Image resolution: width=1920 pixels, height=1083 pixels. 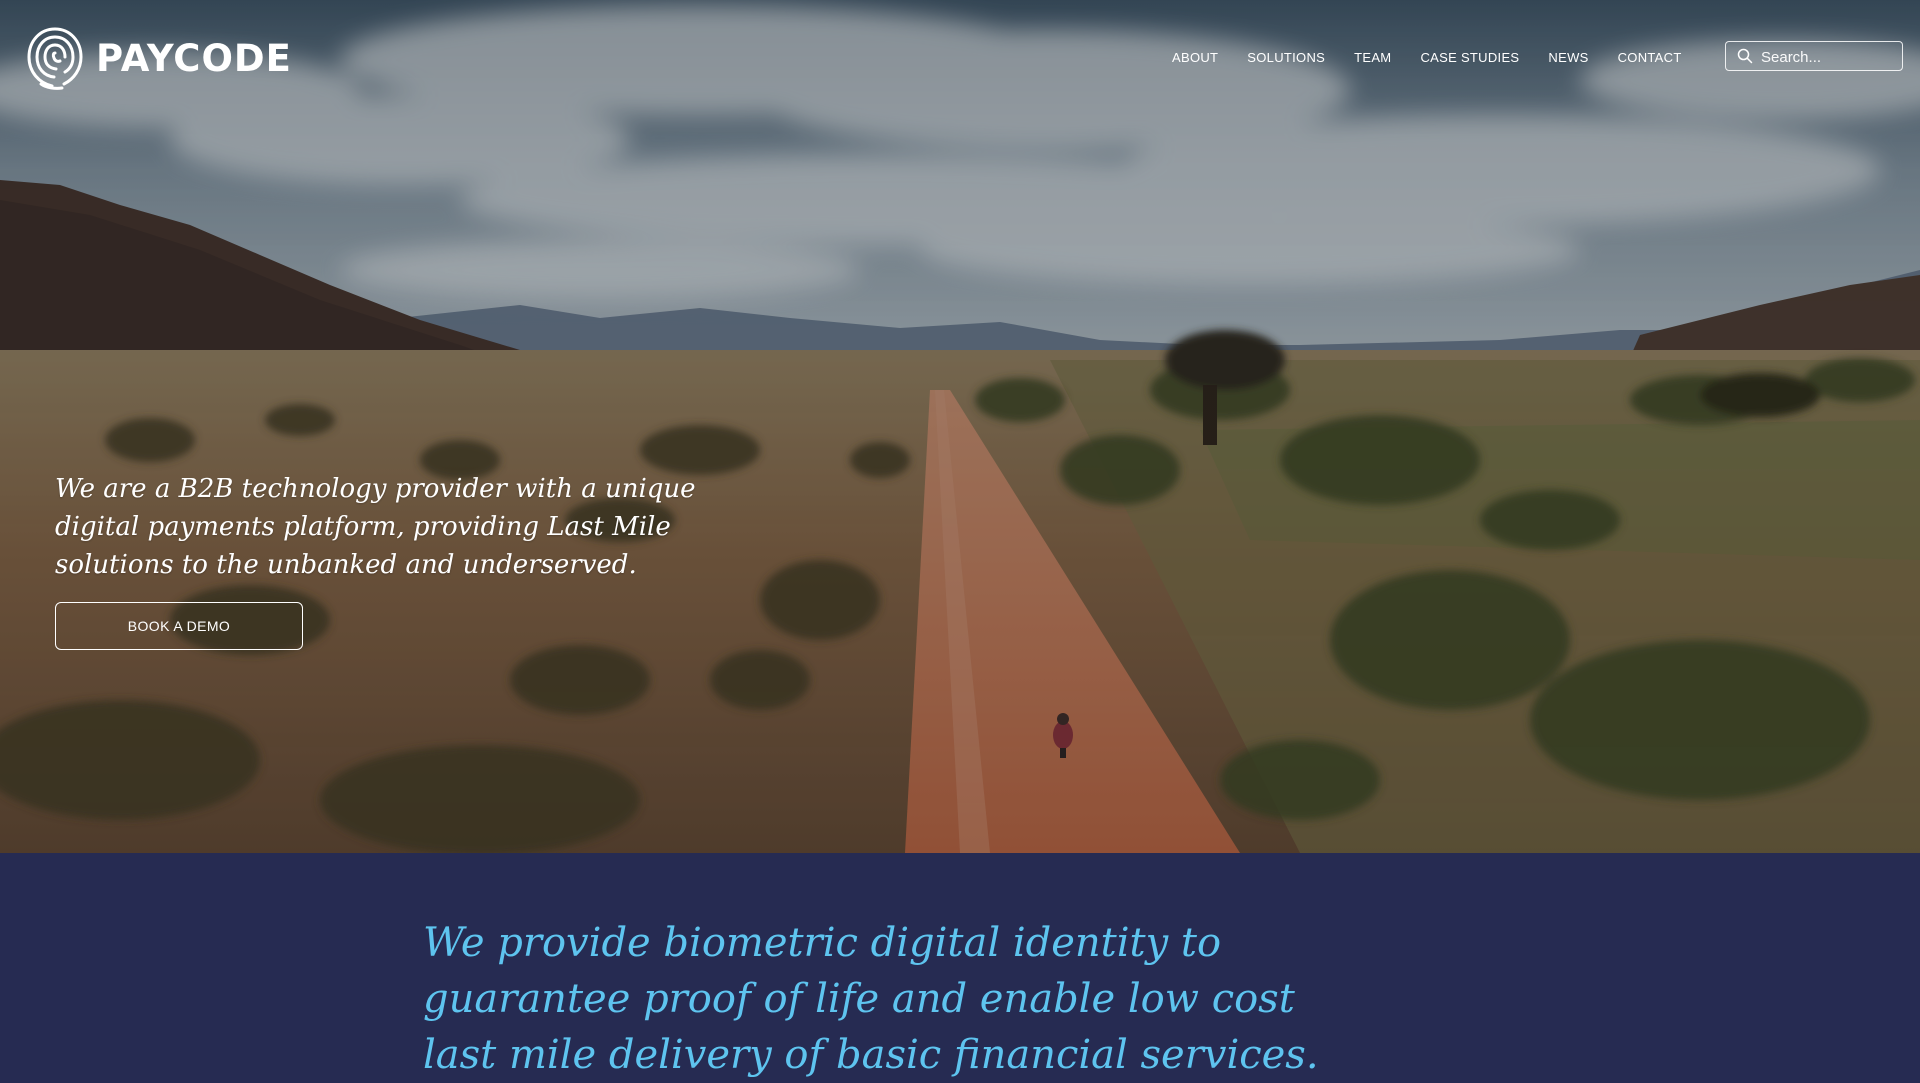 What do you see at coordinates (194, 58) in the screenshot?
I see `brand-name: PAYCODE` at bounding box center [194, 58].